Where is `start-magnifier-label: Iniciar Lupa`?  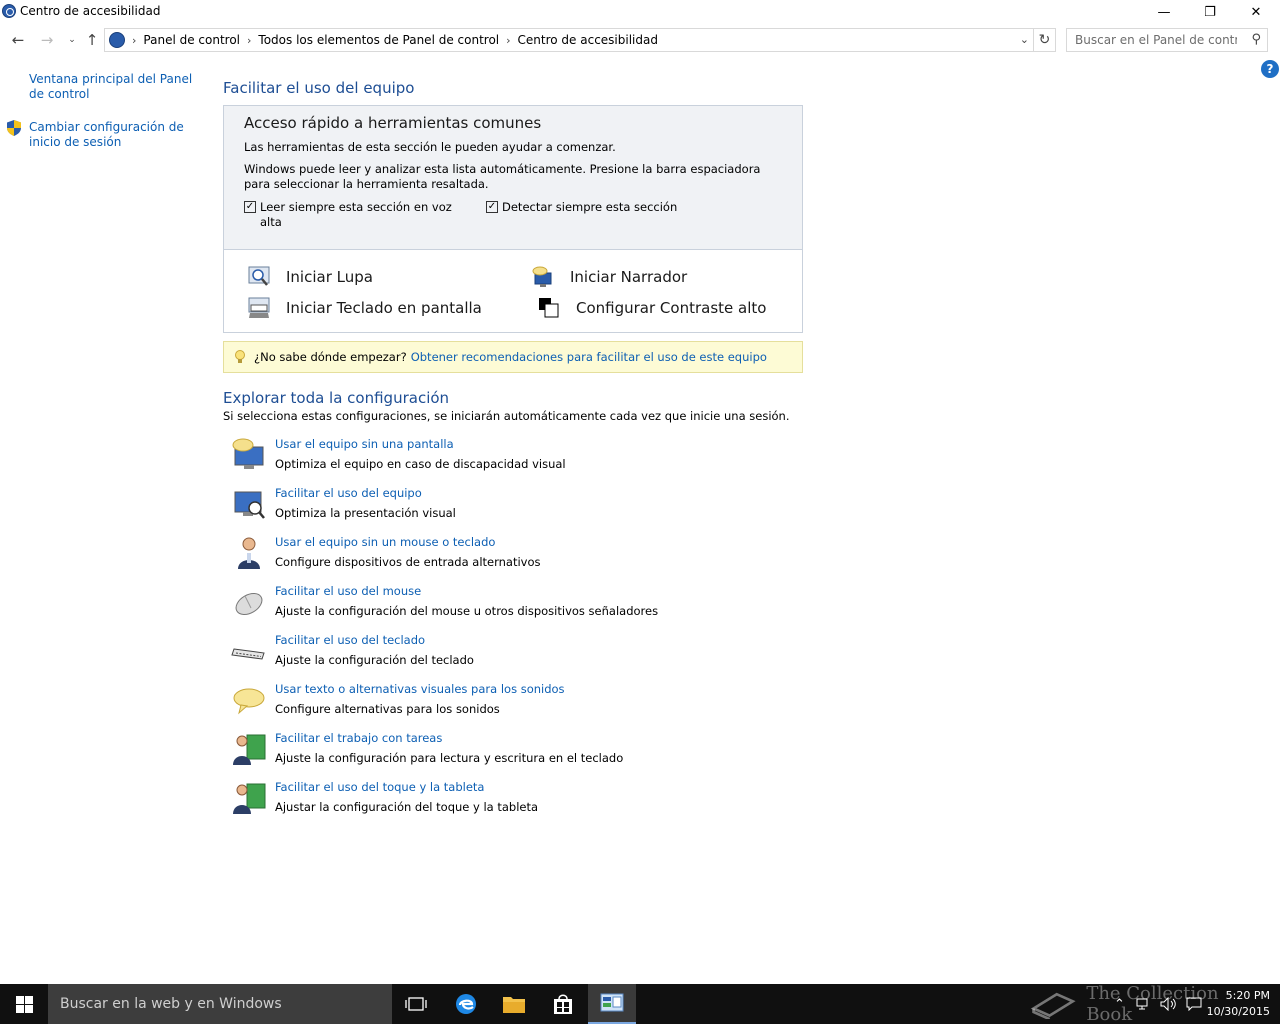 start-magnifier-label: Iniciar Lupa is located at coordinates (329, 277).